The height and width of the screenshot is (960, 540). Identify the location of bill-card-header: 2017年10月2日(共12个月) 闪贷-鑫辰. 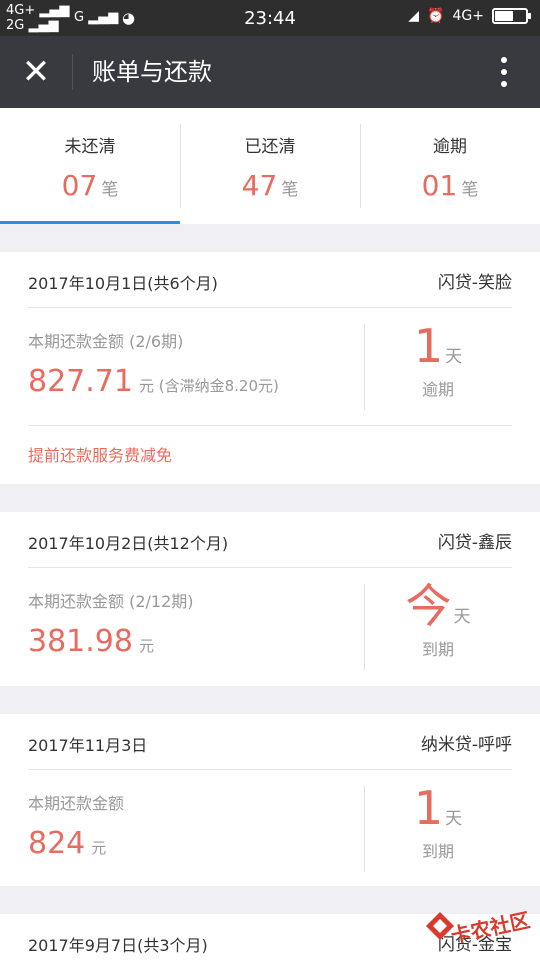
(270, 540).